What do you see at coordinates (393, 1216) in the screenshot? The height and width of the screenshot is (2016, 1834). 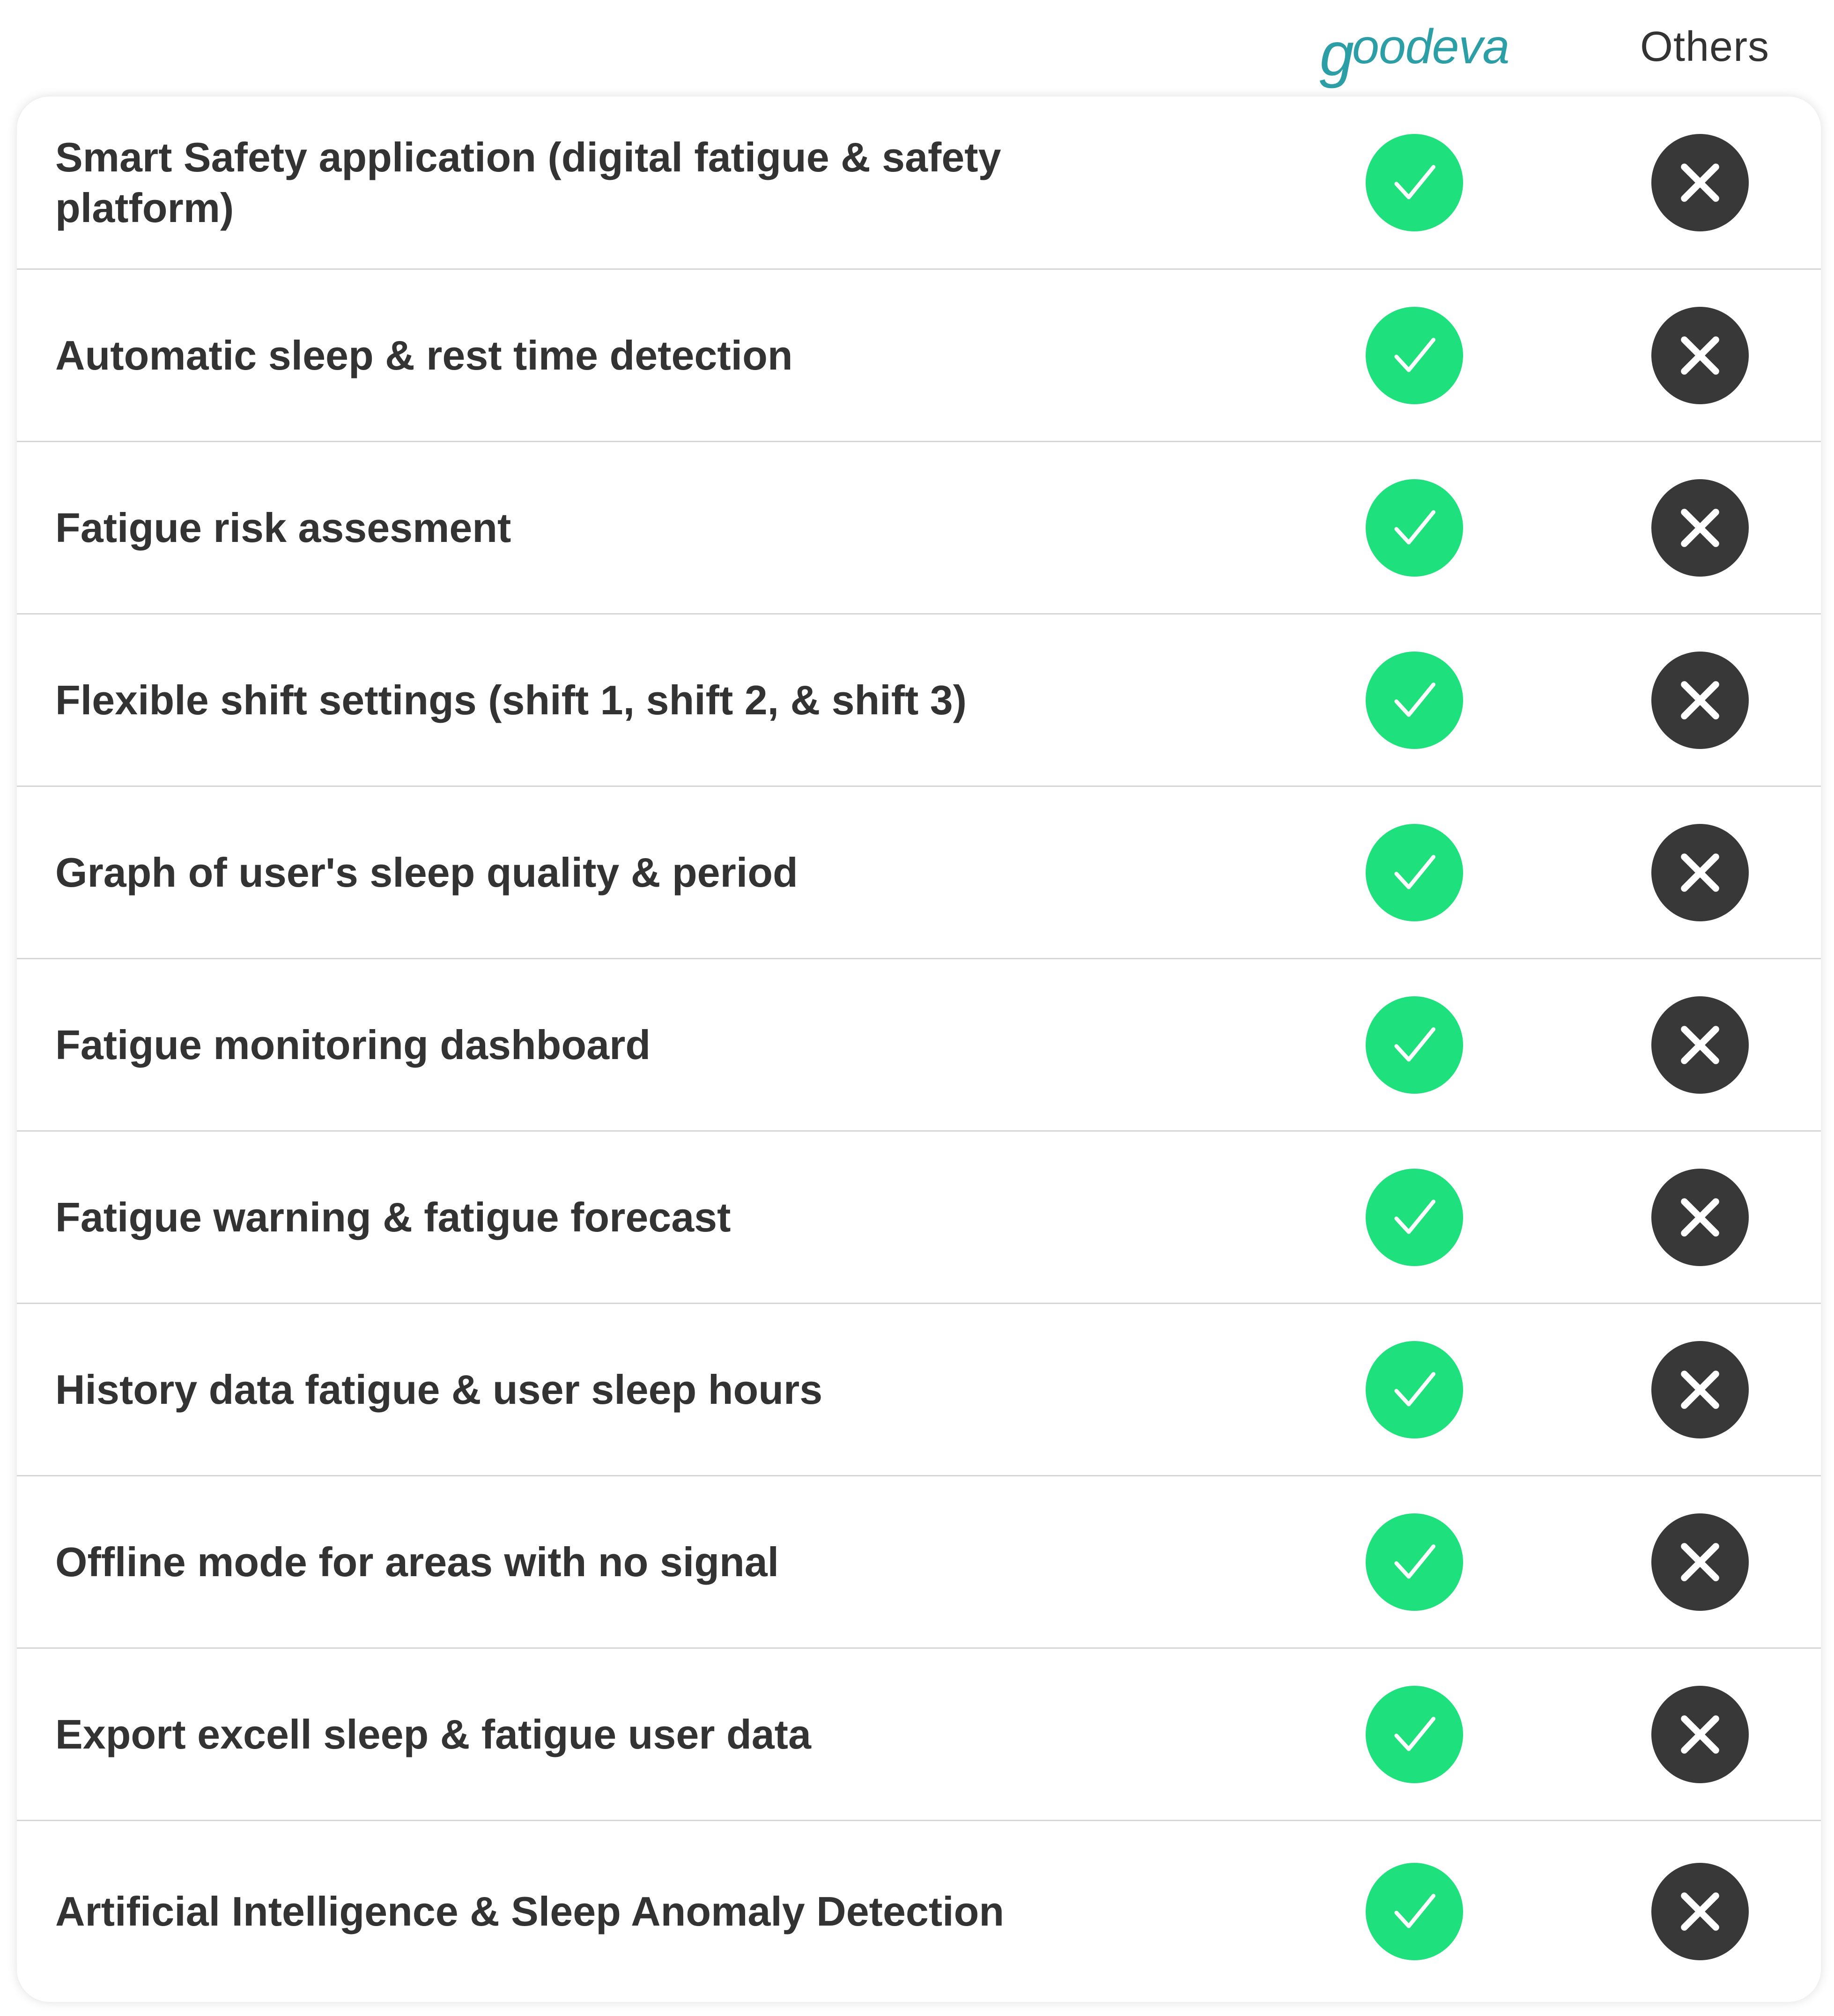 I see `feature-label: Fatigue warning & fatigue forecast` at bounding box center [393, 1216].